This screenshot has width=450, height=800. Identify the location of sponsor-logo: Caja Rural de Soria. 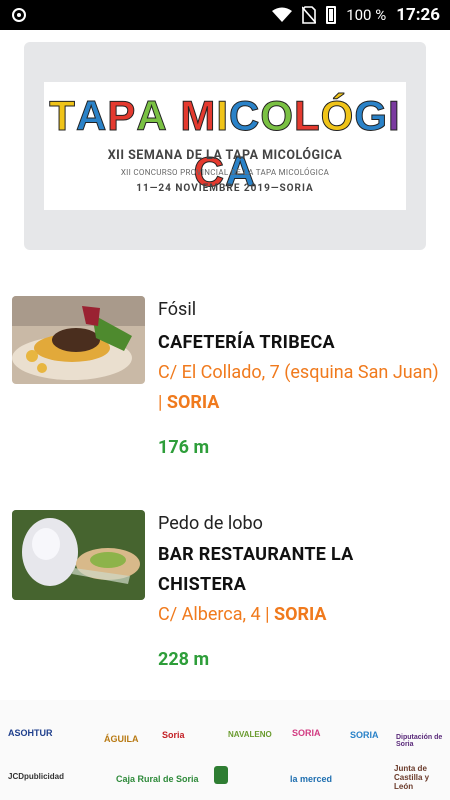
(157, 779).